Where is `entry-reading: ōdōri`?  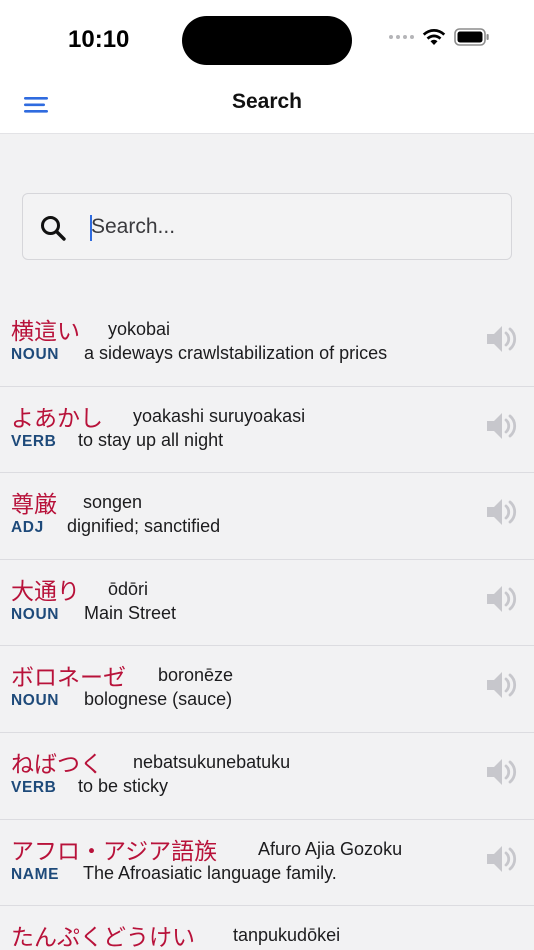 entry-reading: ōdōri is located at coordinates (128, 588).